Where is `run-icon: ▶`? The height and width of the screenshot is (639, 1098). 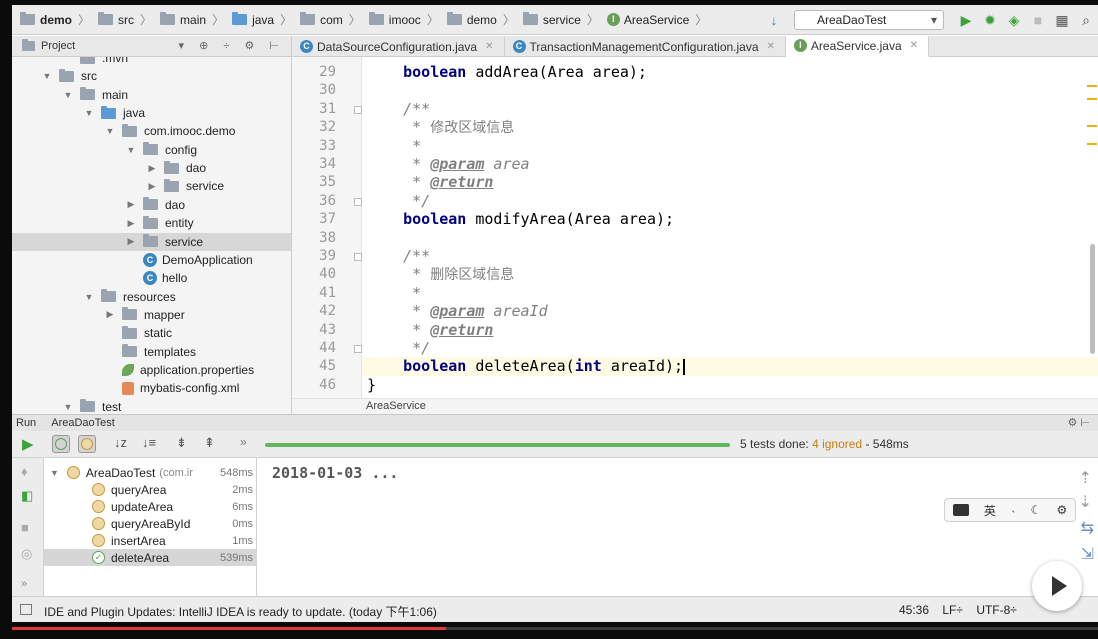 run-icon: ▶ is located at coordinates (966, 20).